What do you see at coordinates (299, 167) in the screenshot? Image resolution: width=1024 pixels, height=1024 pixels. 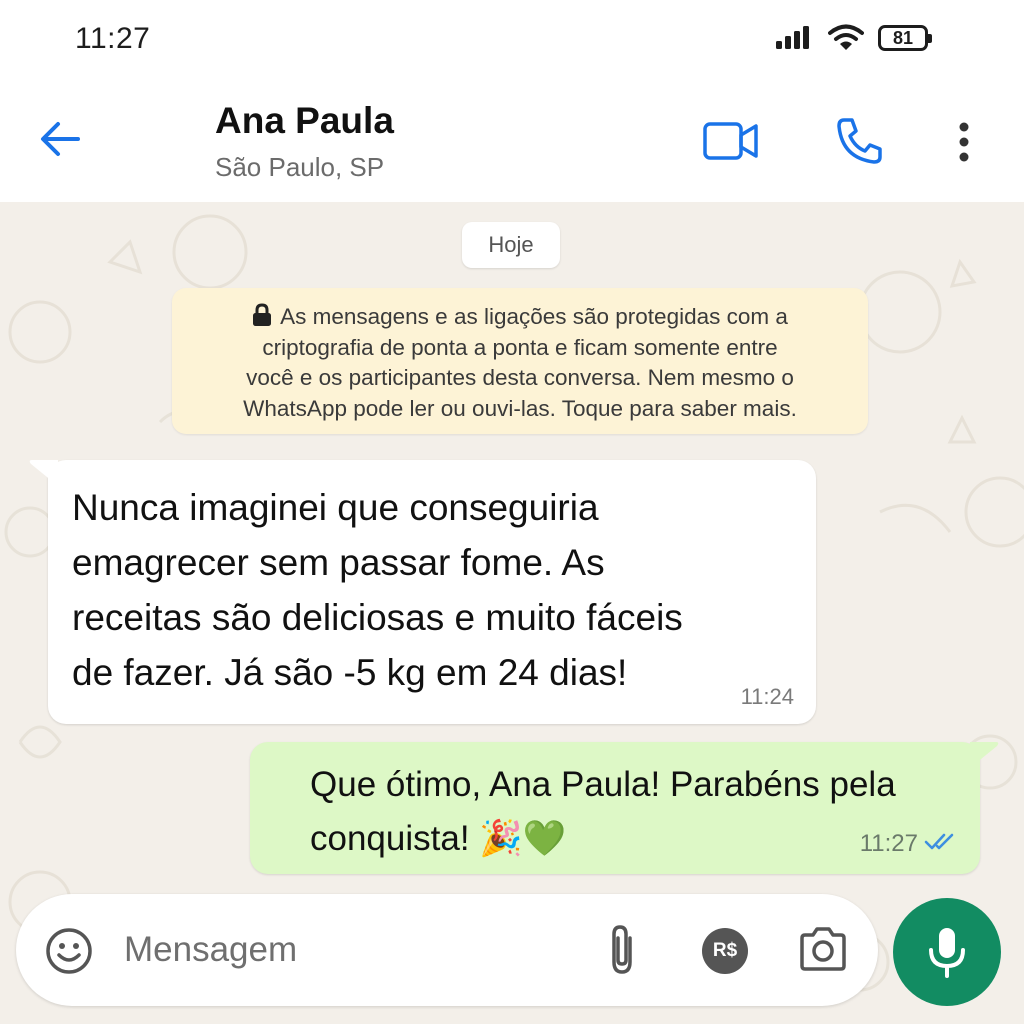 I see `contact-subtitle: São Paulo, SP` at bounding box center [299, 167].